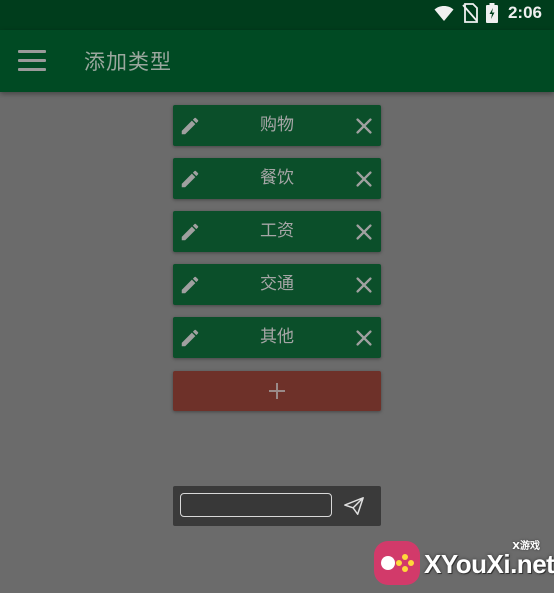 The height and width of the screenshot is (593, 554). I want to click on add-type-button, so click(277, 391).